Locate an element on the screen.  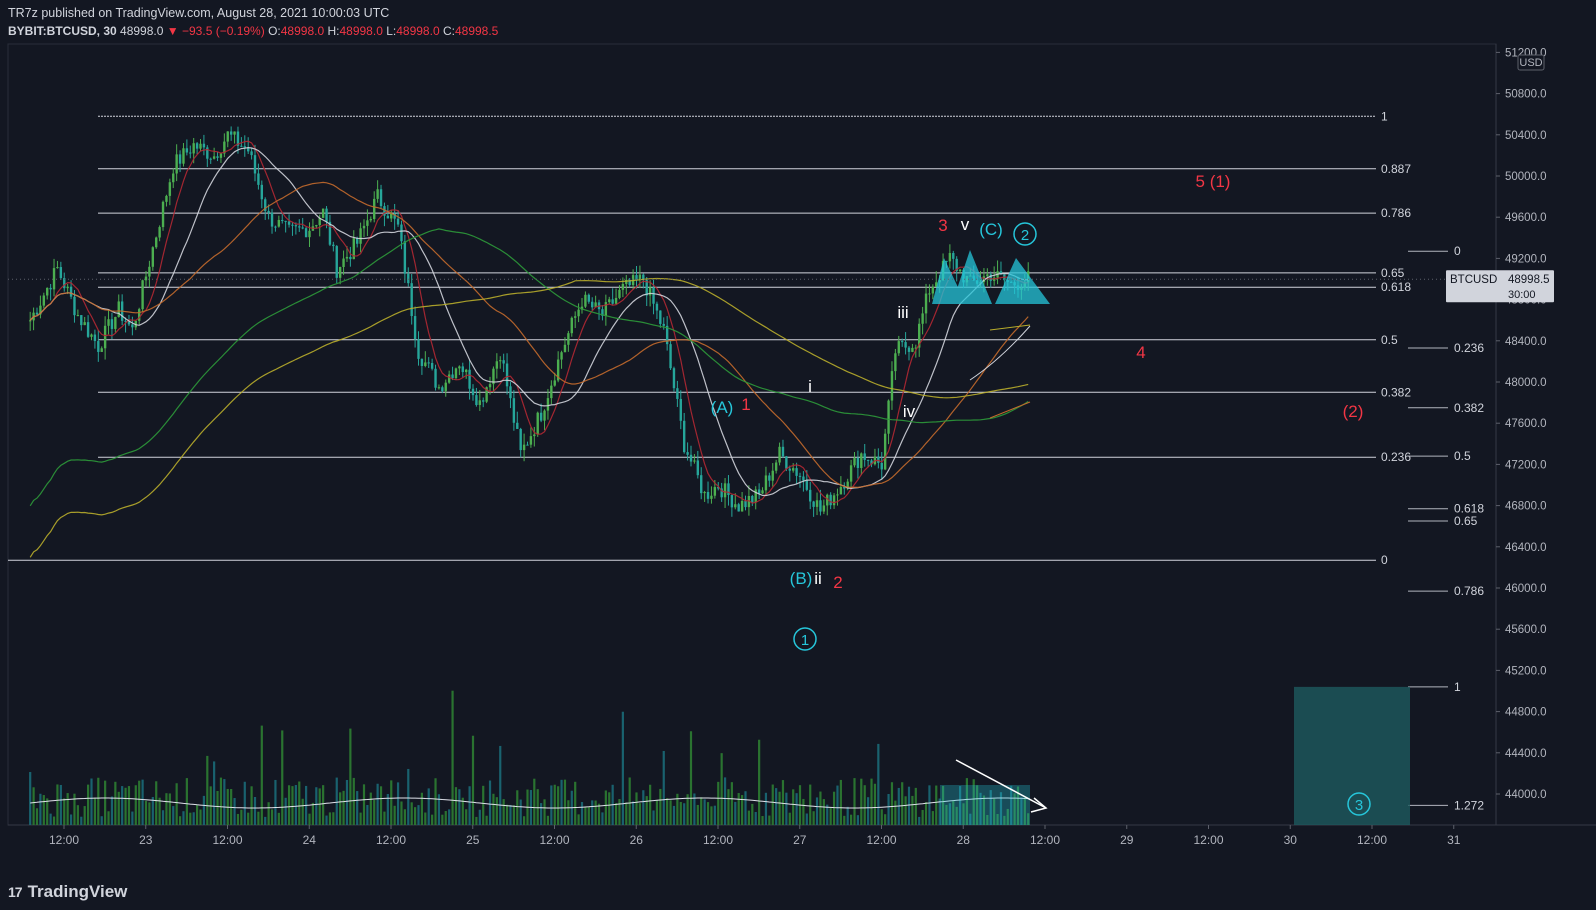
fib-retracement-label: 0 is located at coordinates (1384, 560).